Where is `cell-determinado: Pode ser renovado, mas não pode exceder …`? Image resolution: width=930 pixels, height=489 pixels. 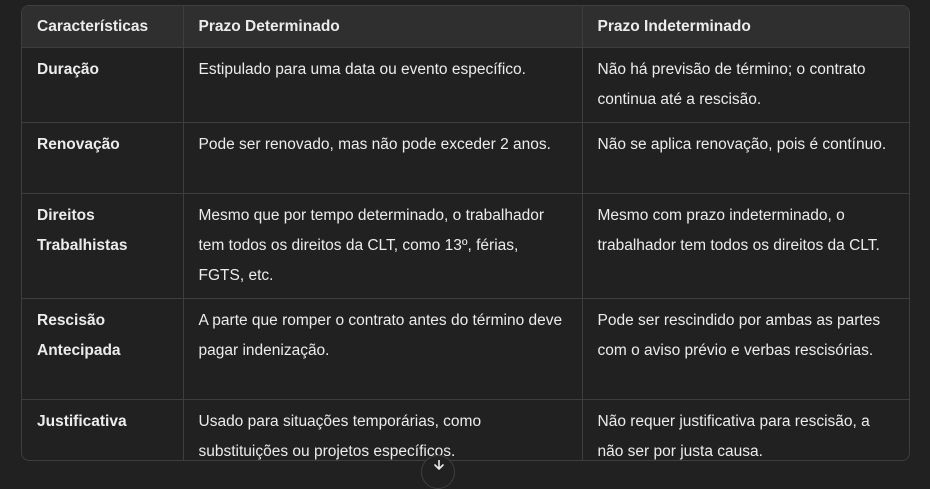
cell-determinado: Pode ser renovado, mas não pode exceder … is located at coordinates (383, 158).